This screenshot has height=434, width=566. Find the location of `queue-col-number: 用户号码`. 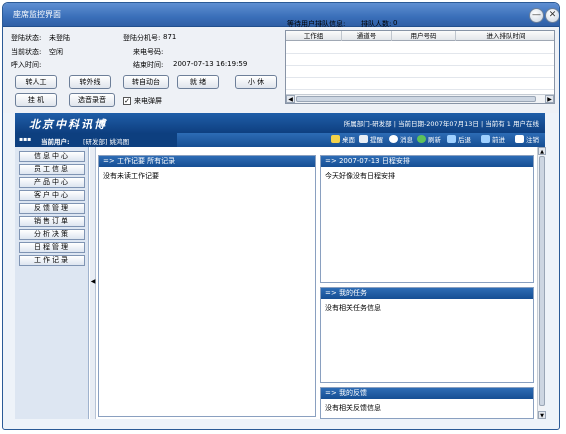

queue-col-number: 用户号码 is located at coordinates (424, 36).